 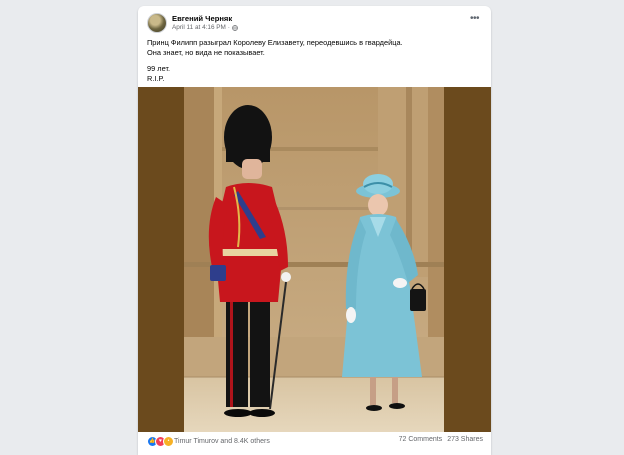 What do you see at coordinates (421, 439) in the screenshot?
I see `comments-count: 72 Comments` at bounding box center [421, 439].